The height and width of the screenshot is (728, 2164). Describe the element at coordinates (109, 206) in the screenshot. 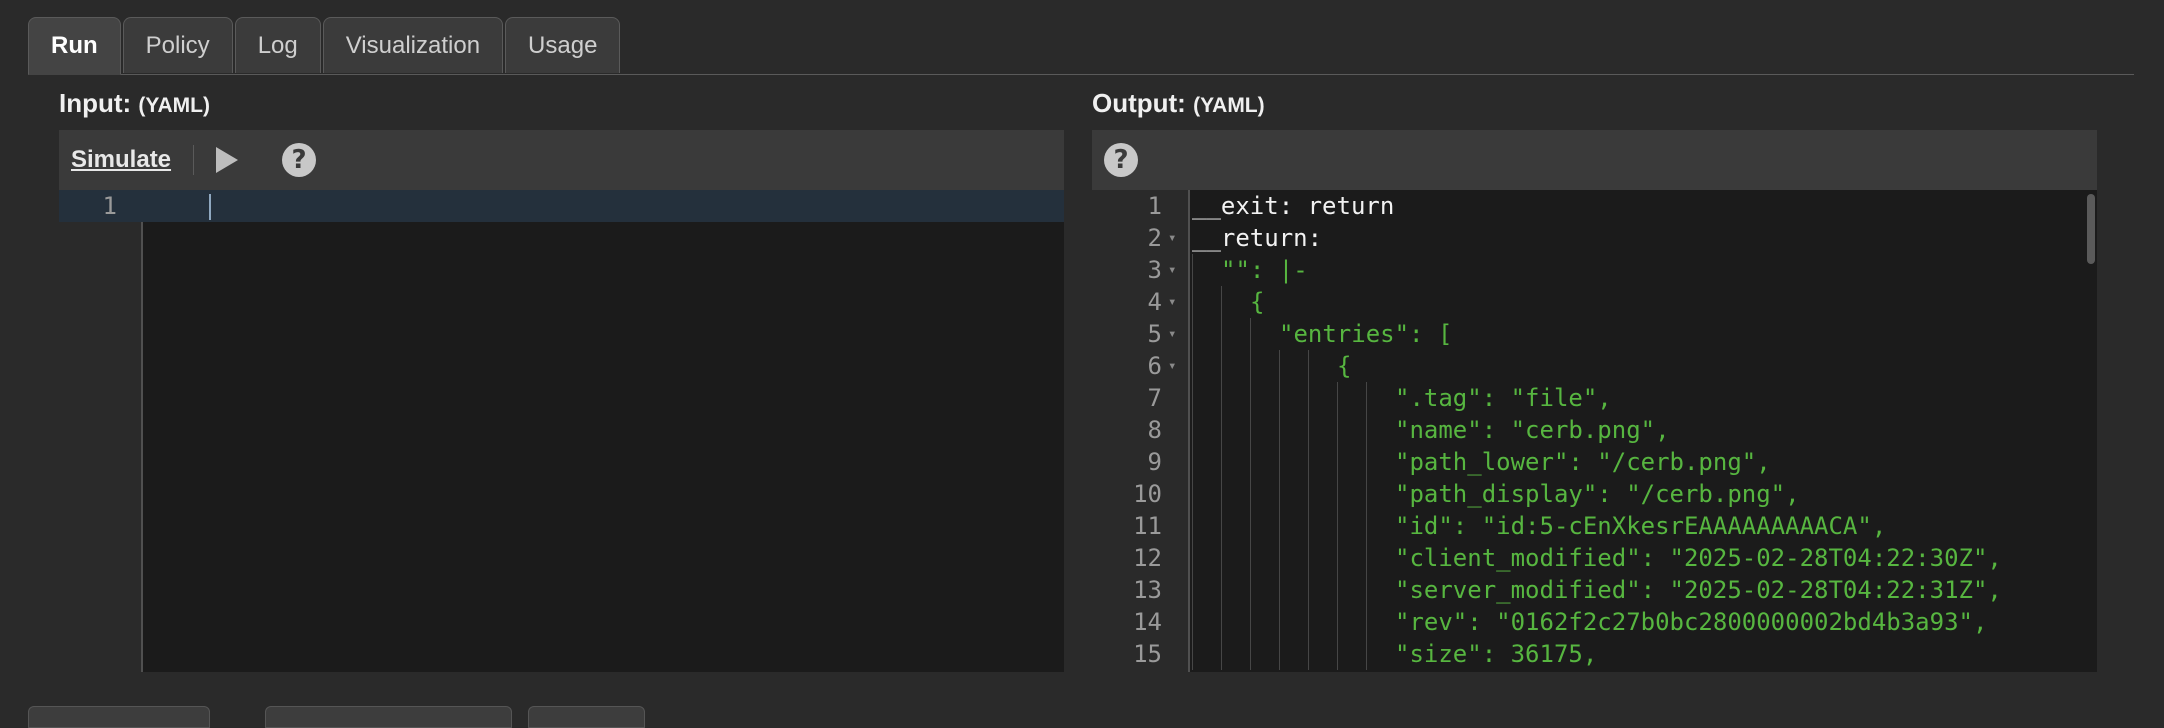

I see `line-number: 1` at that location.